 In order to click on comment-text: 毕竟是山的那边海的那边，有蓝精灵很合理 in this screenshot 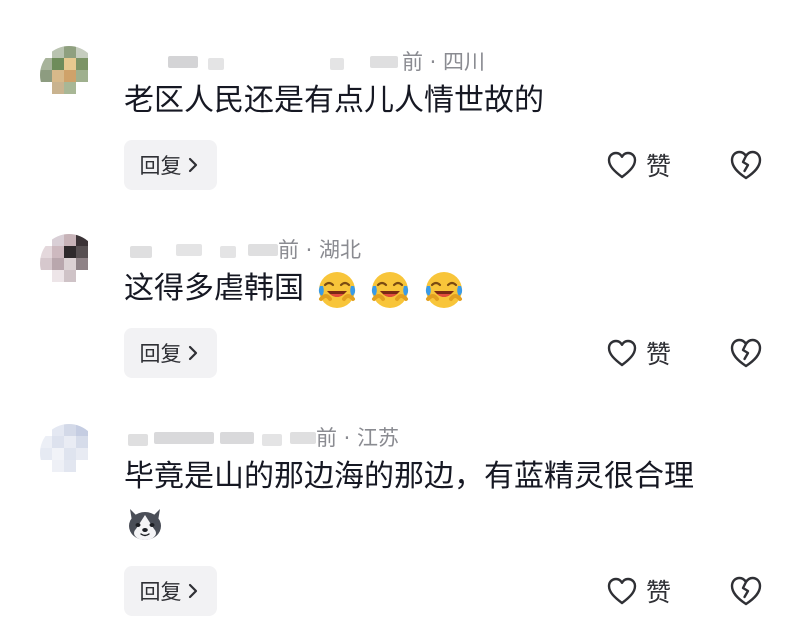, I will do `click(409, 477)`.